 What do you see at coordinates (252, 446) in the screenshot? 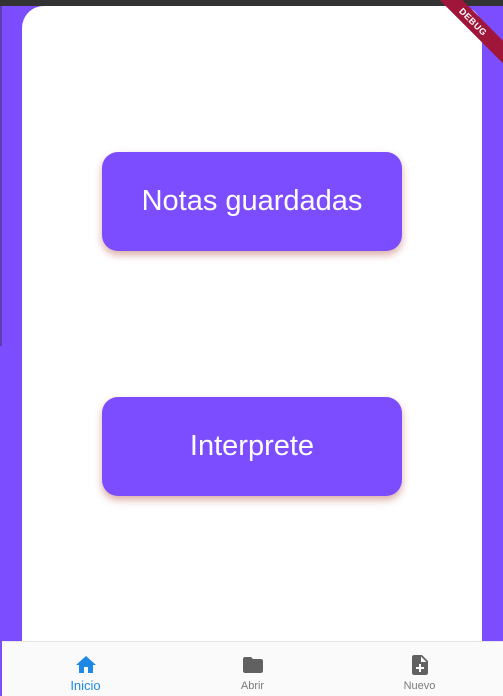
I see `interpreter-button: Interprete` at bounding box center [252, 446].